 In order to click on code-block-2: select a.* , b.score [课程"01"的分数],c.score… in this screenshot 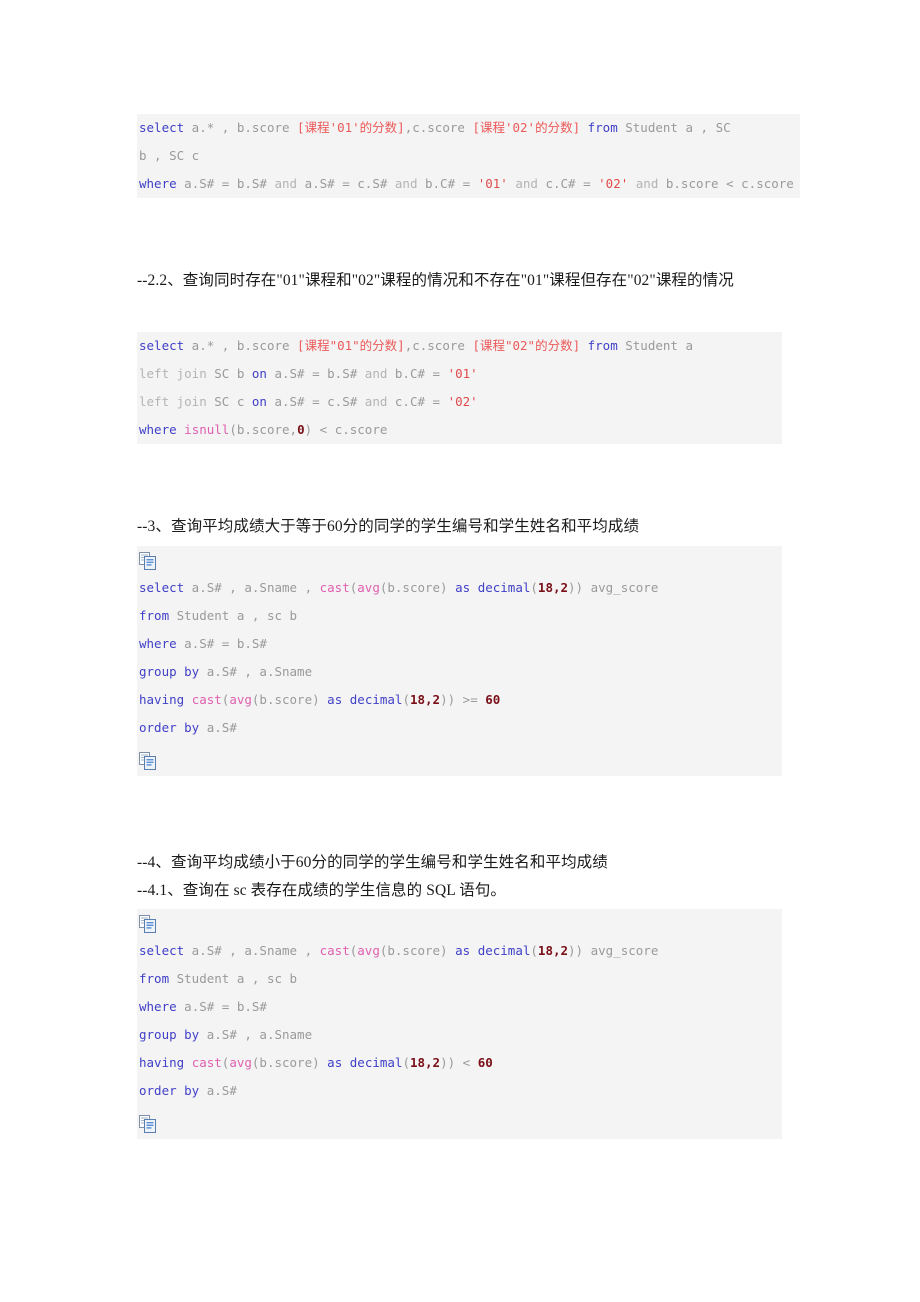, I will do `click(459, 388)`.